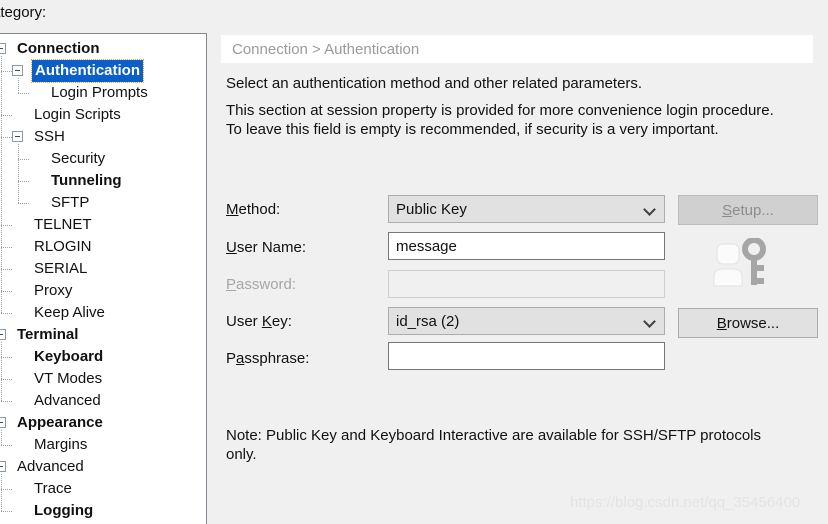 The width and height of the screenshot is (828, 524). What do you see at coordinates (268, 358) in the screenshot?
I see `passphrase-label: Passphrase:` at bounding box center [268, 358].